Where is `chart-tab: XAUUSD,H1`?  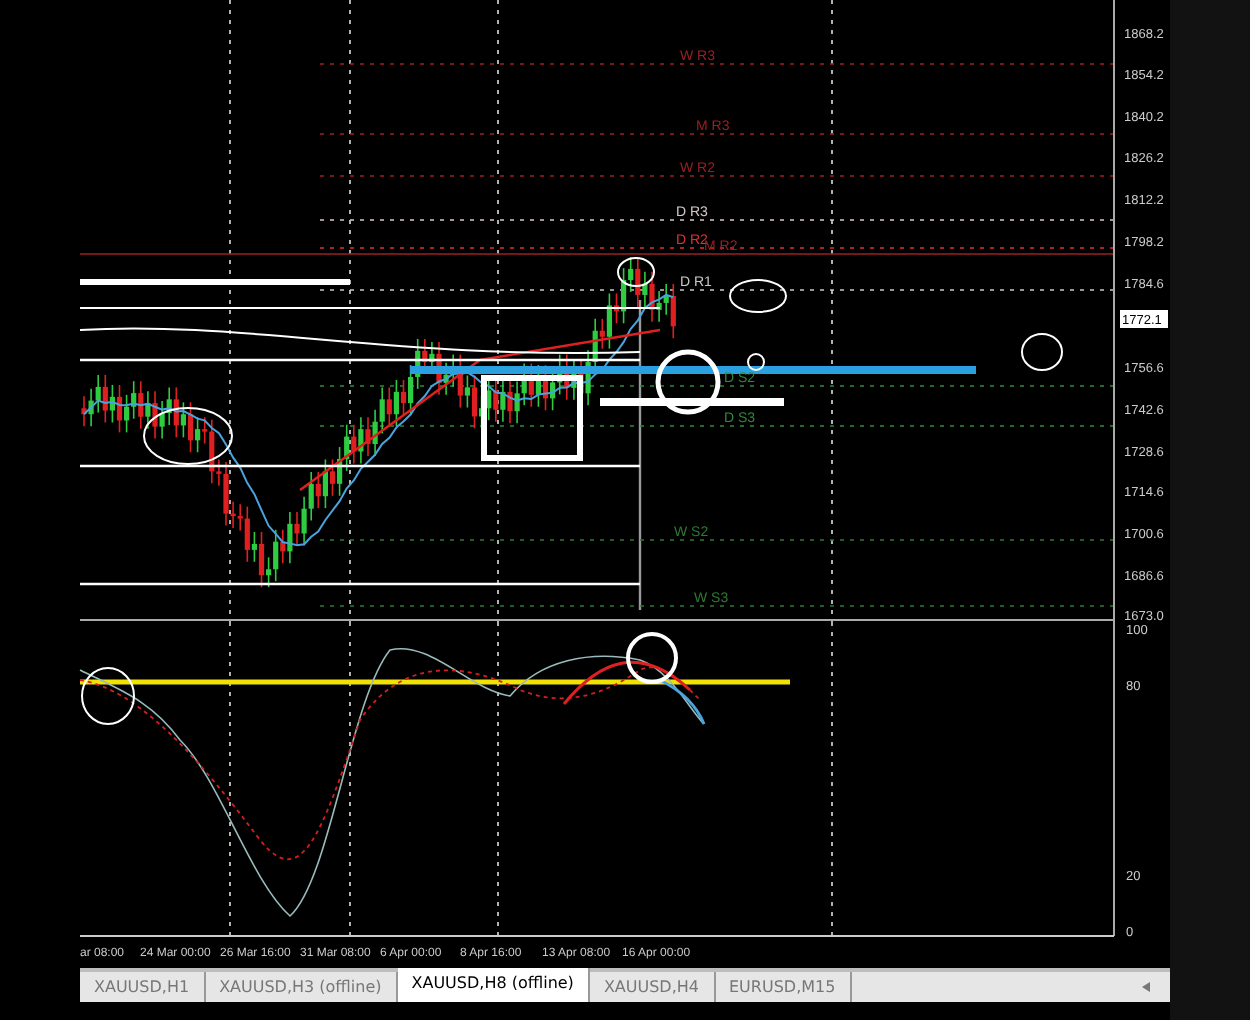 chart-tab: XAUUSD,H1 is located at coordinates (143, 987).